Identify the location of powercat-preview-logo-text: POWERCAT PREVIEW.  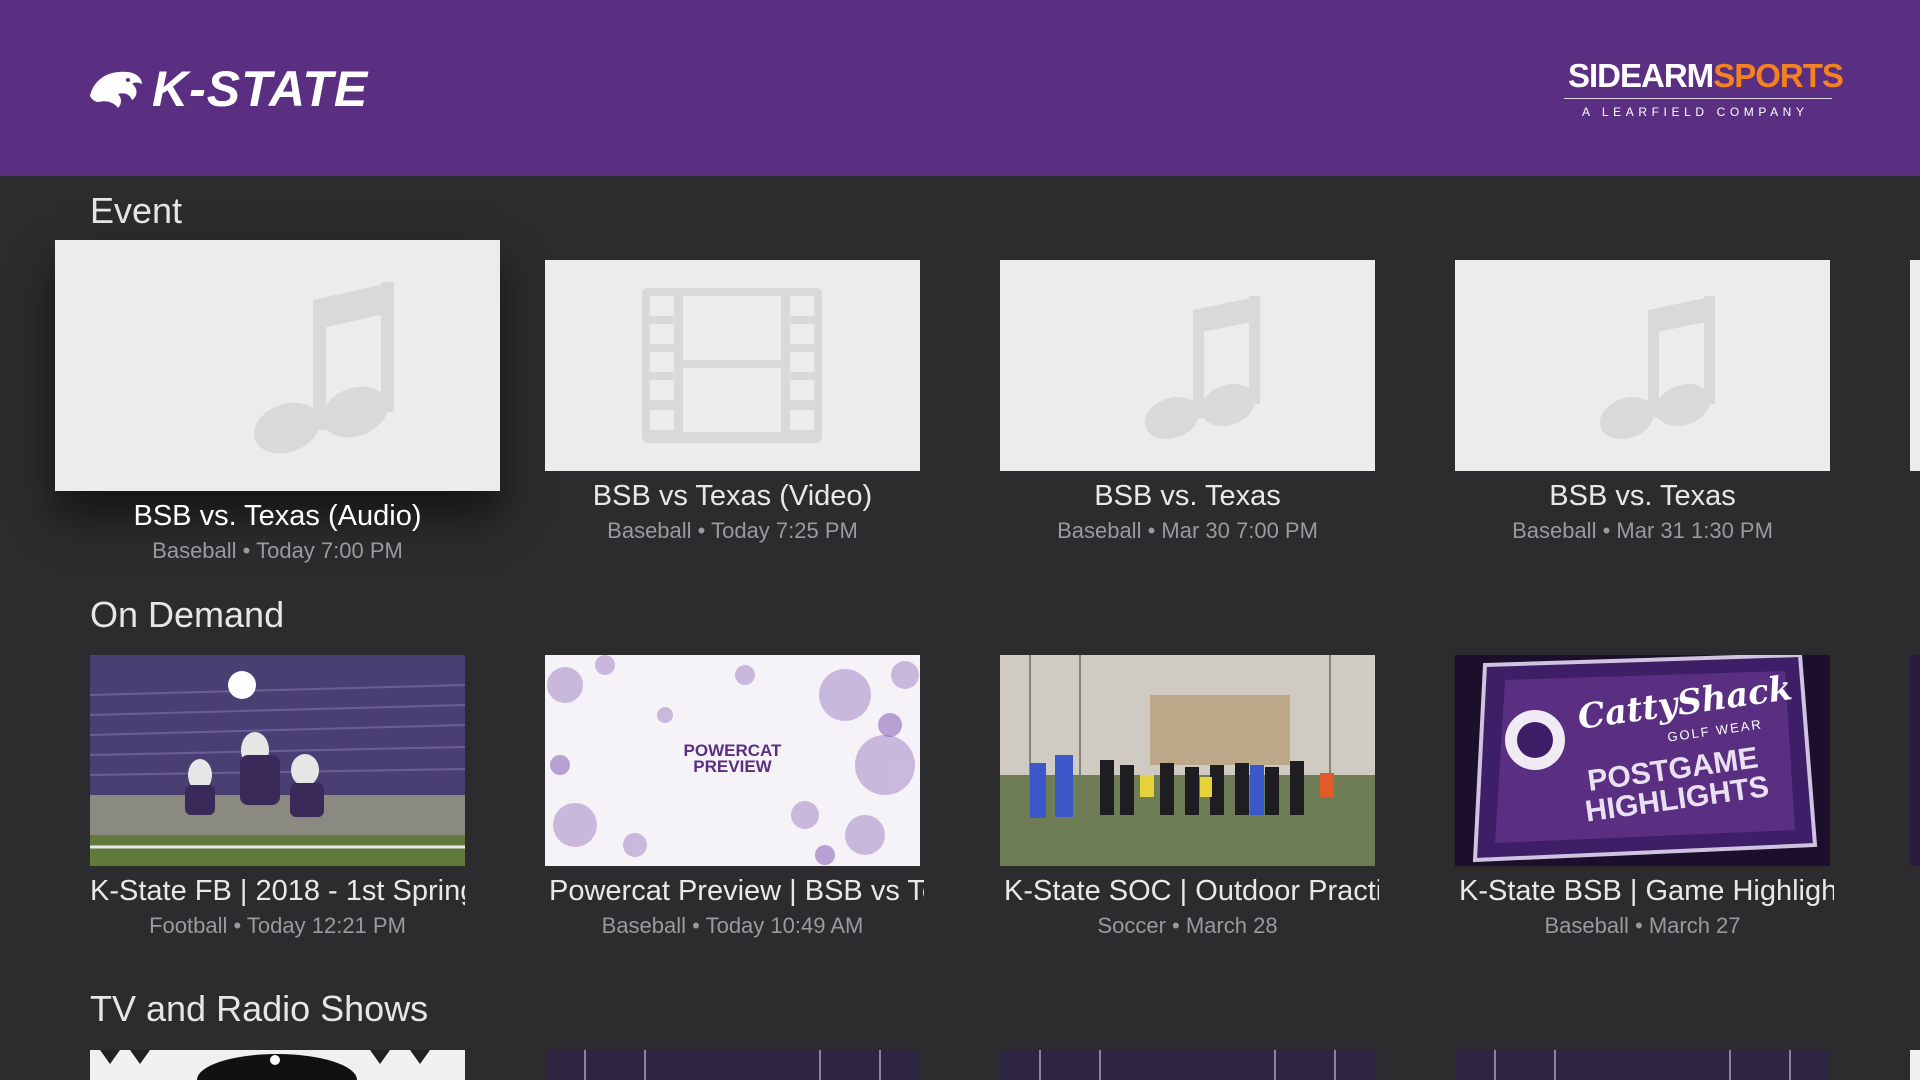
(732, 758).